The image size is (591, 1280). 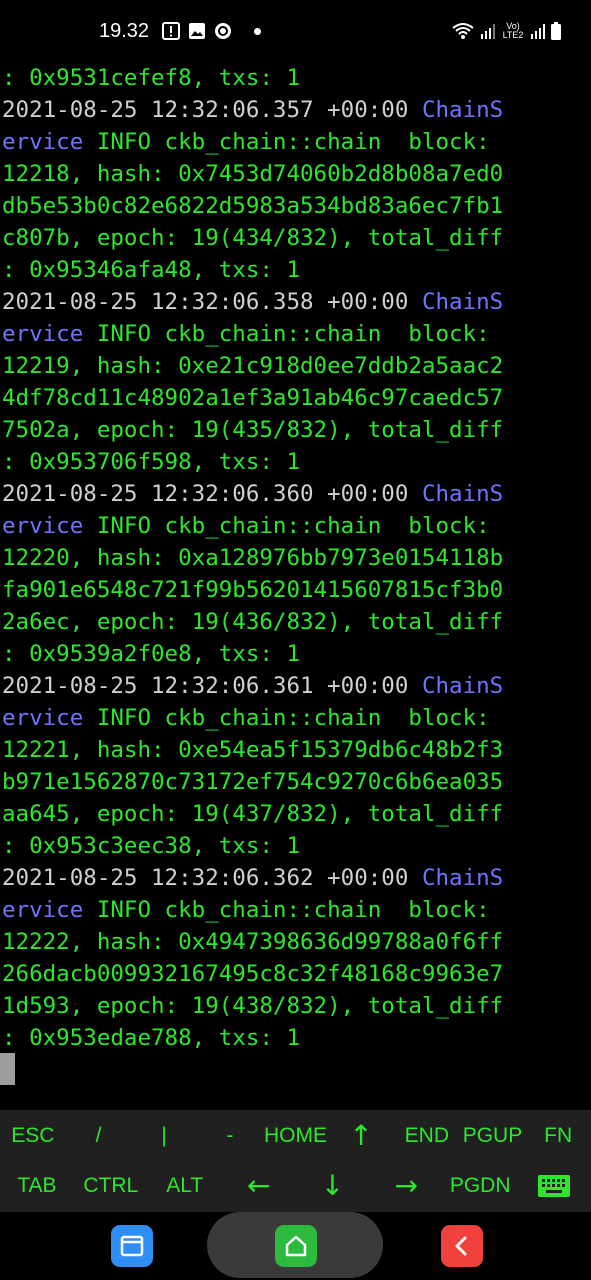 I want to click on terminal-line: db5e53b0c82e6822d5983a534bd83a6ec7fb1, so click(x=252, y=206).